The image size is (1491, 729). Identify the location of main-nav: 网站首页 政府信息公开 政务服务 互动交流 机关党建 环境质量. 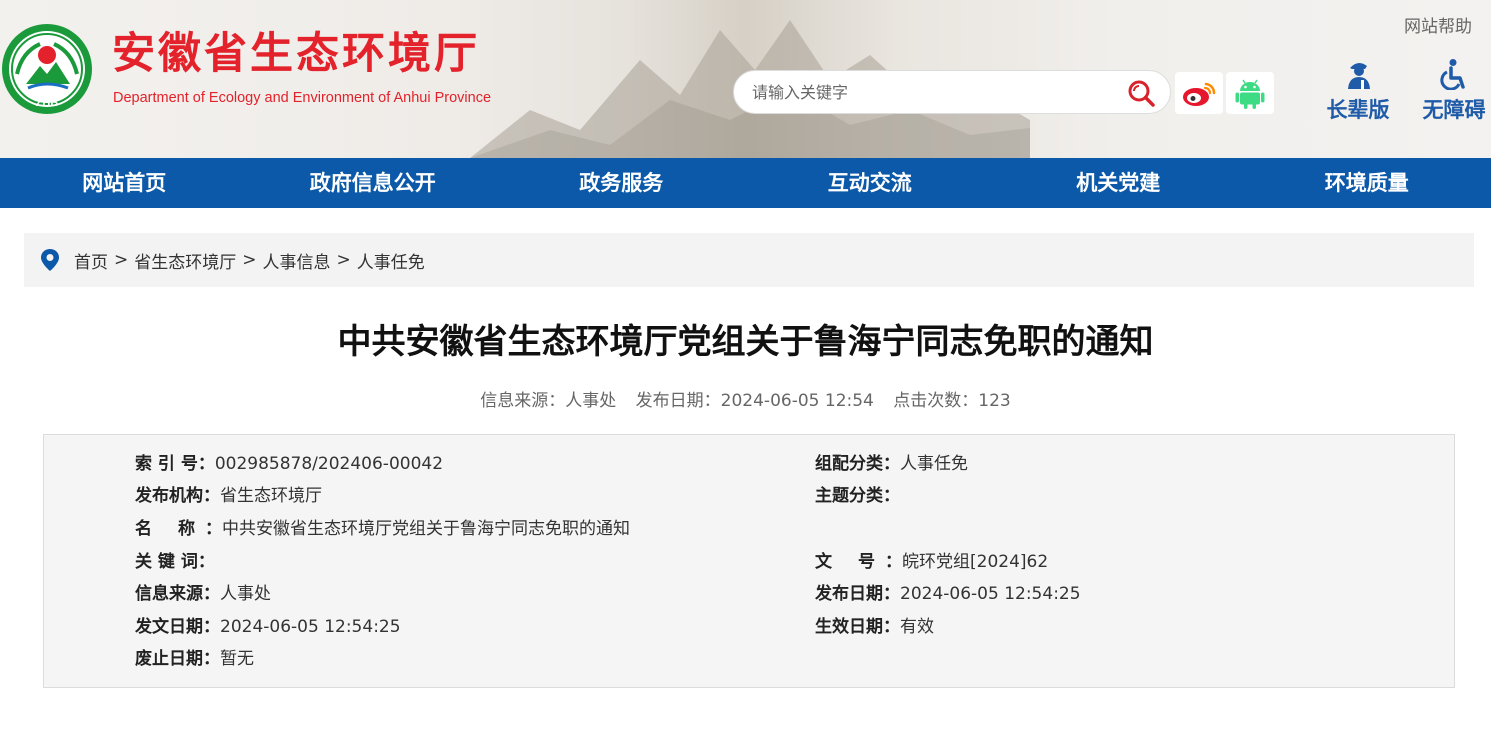
(745, 183).